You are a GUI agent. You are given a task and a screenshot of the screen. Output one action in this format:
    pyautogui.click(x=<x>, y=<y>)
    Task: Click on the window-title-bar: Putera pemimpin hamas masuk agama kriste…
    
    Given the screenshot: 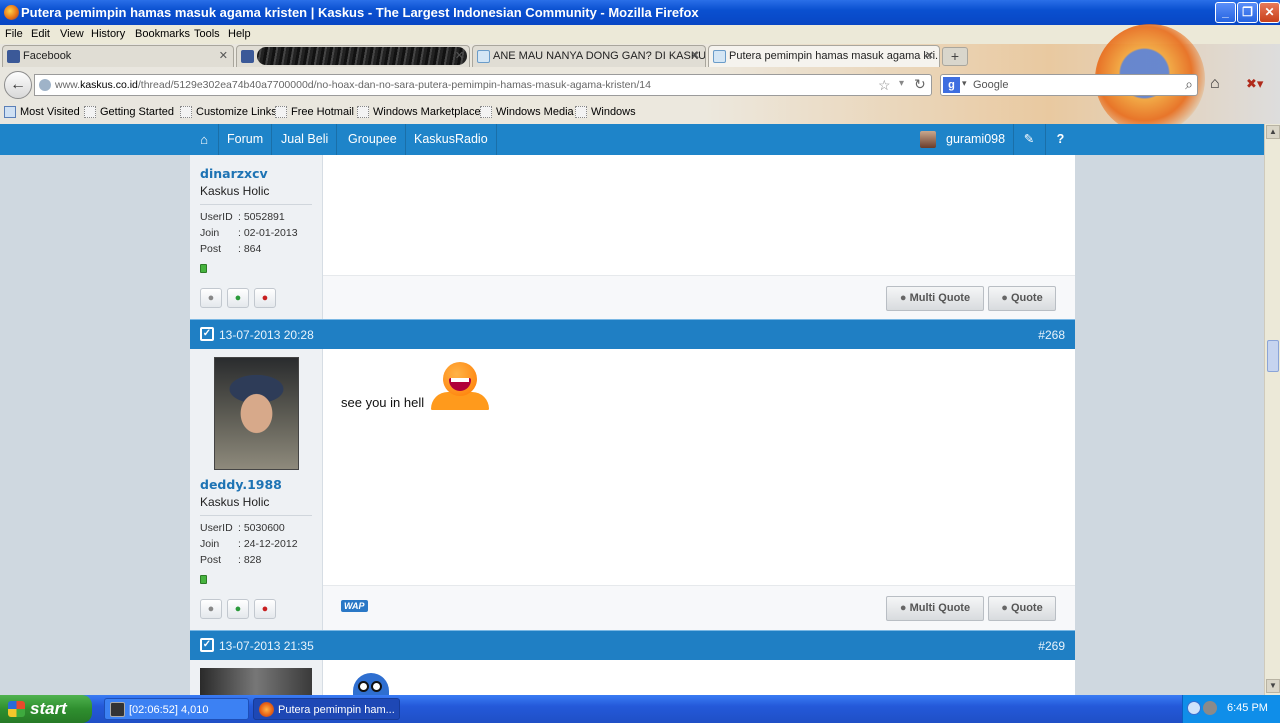 What is the action you would take?
    pyautogui.click(x=640, y=12)
    